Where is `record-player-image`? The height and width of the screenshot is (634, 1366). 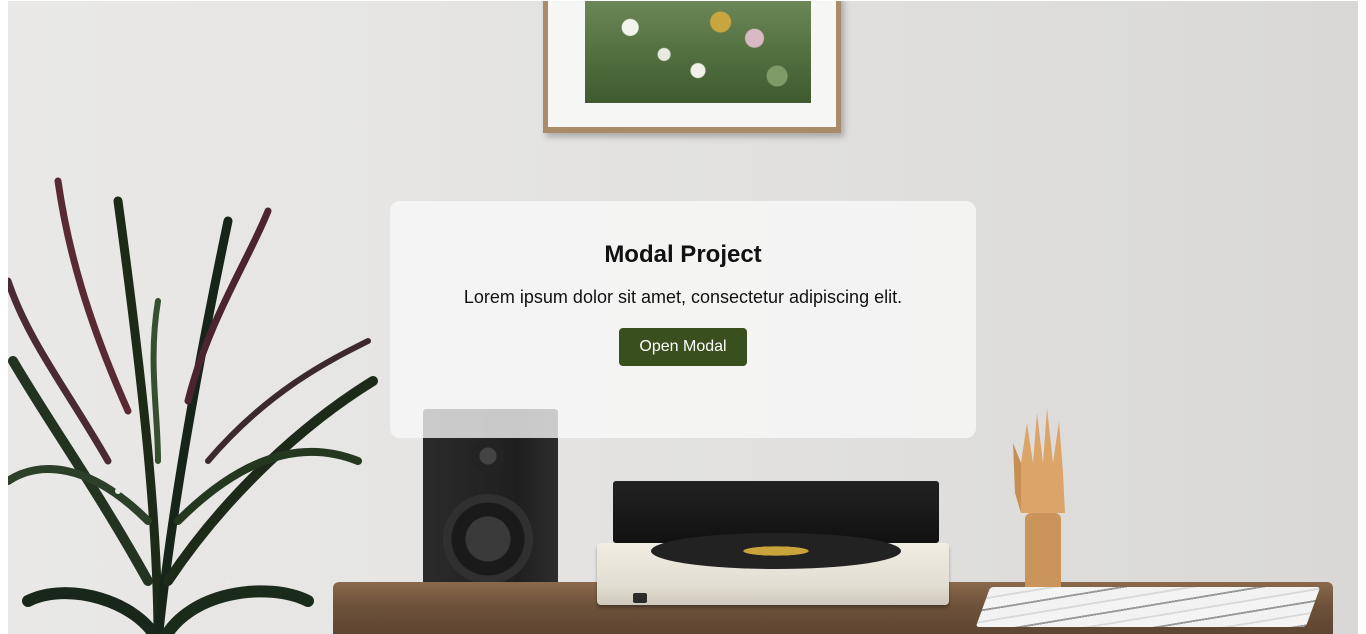
record-player-image is located at coordinates (770, 546).